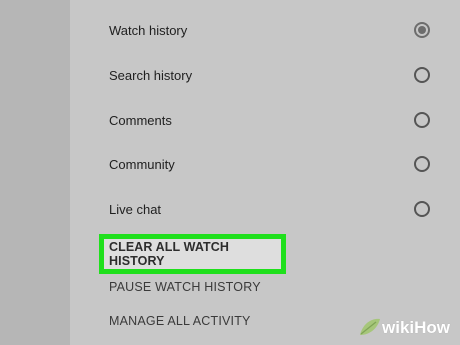 This screenshot has width=460, height=345. I want to click on option-label: Community, so click(142, 164).